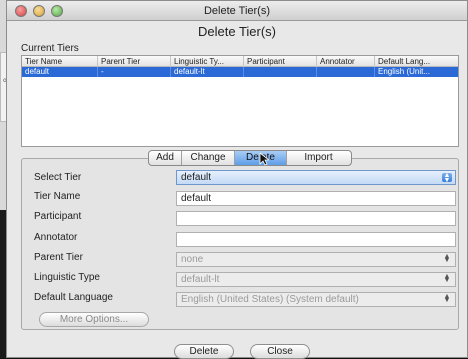  I want to click on linguistic-type-dropdown: default-lt ▲ ▼, so click(316, 279).